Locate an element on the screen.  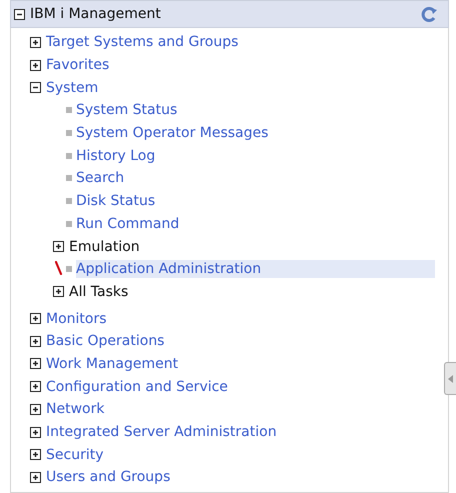
tree-item: Disk Status is located at coordinates (116, 201).